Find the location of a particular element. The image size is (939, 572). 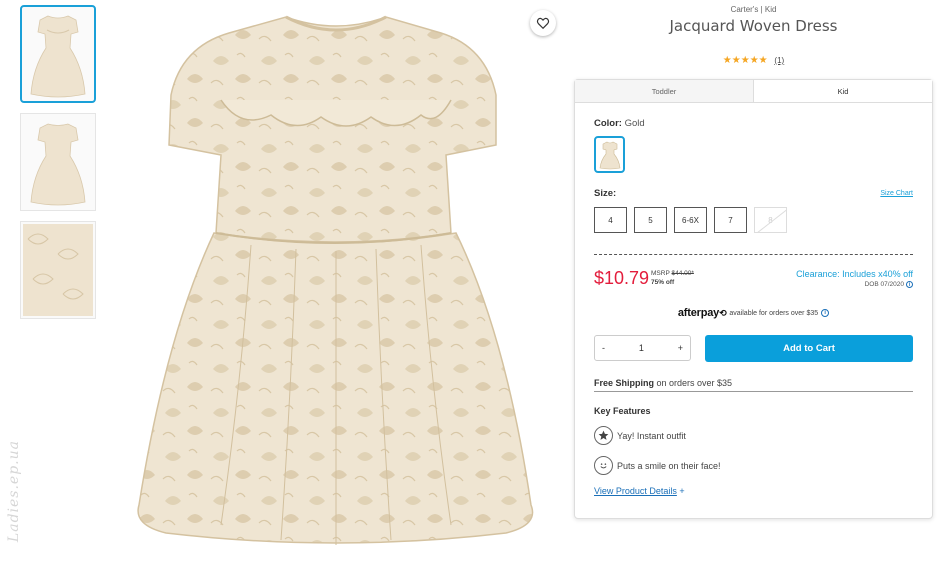

afterpay-logo-text: afterpay is located at coordinates (698, 313).